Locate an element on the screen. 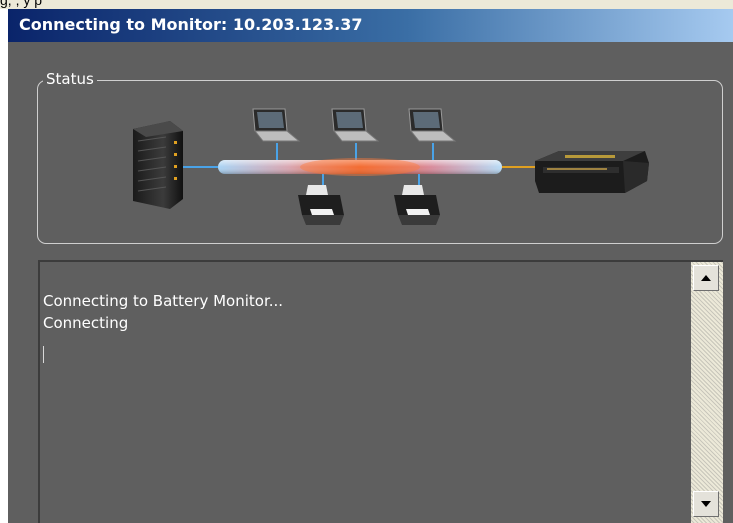  server-rack-icon is located at coordinates (158, 165).